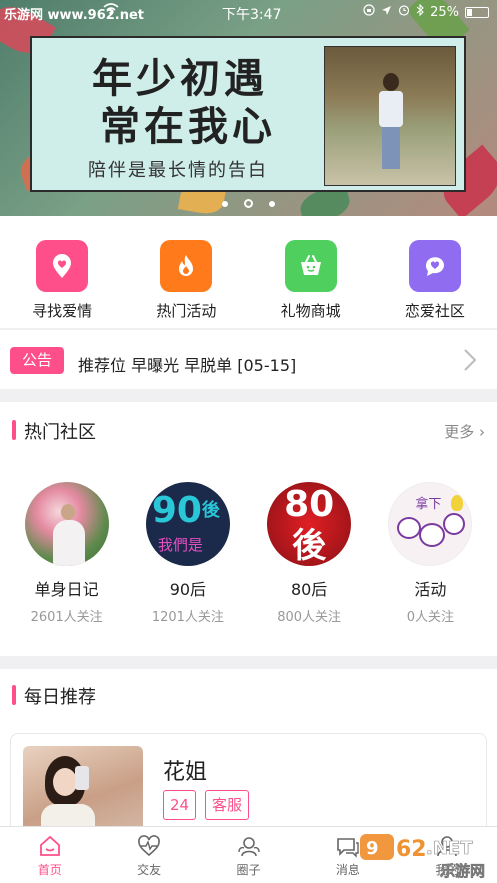 The height and width of the screenshot is (883, 497). What do you see at coordinates (430, 589) in the screenshot?
I see `community-name: 活动` at bounding box center [430, 589].